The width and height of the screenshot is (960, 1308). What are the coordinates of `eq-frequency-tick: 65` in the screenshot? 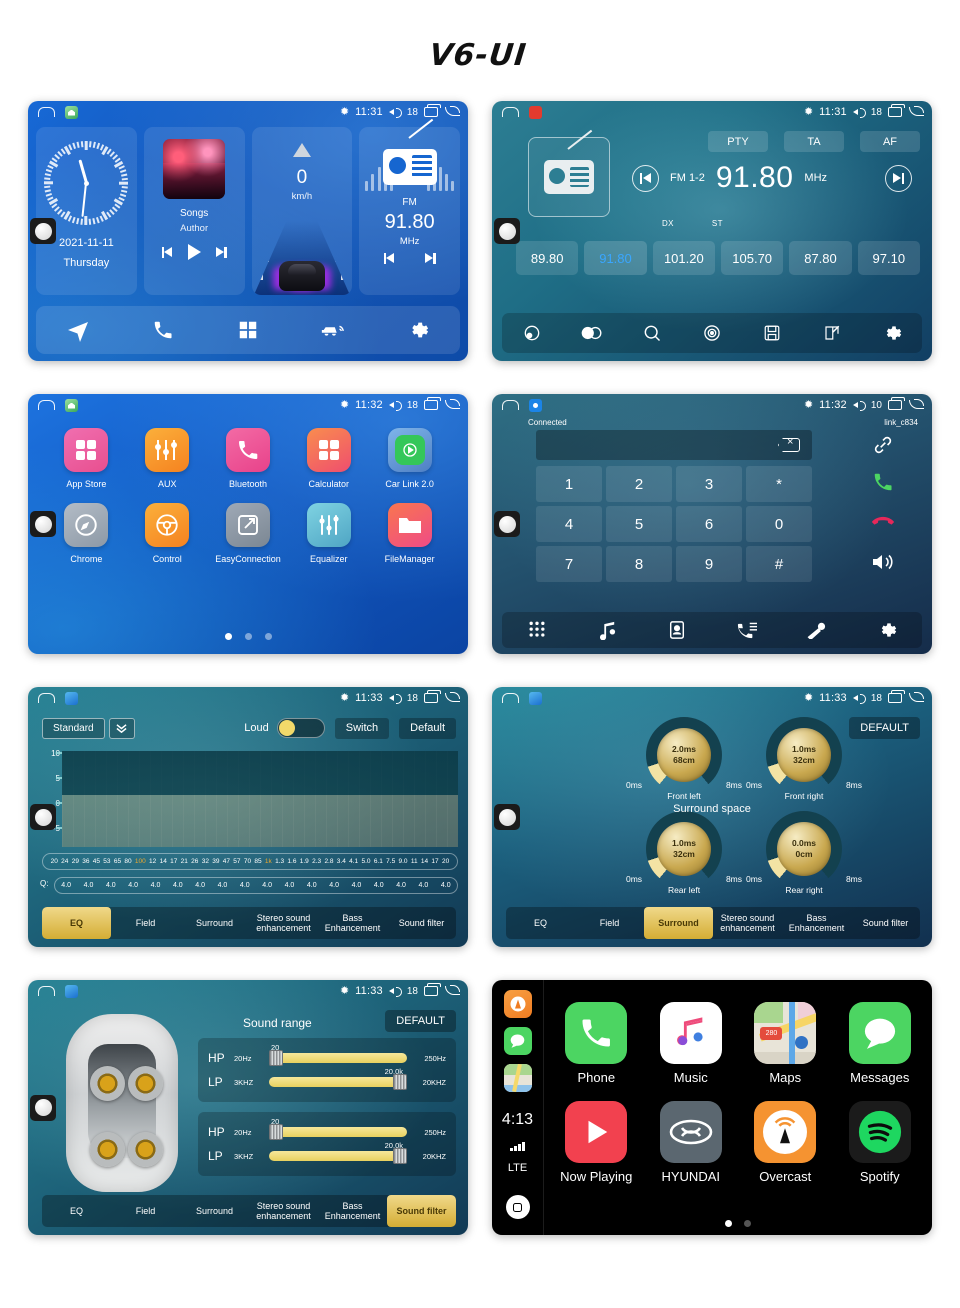 It's located at (117, 861).